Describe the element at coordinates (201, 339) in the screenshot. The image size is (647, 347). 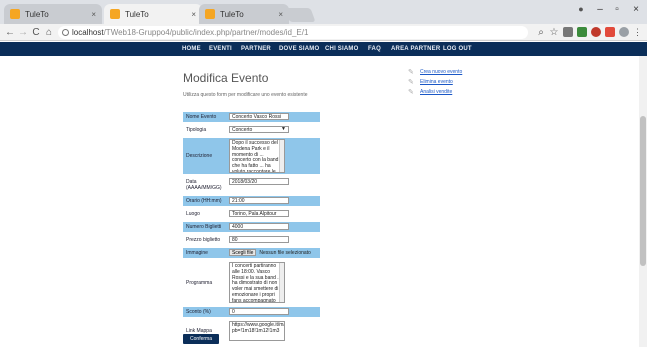
I see `confirm-button: Conferma` at that location.